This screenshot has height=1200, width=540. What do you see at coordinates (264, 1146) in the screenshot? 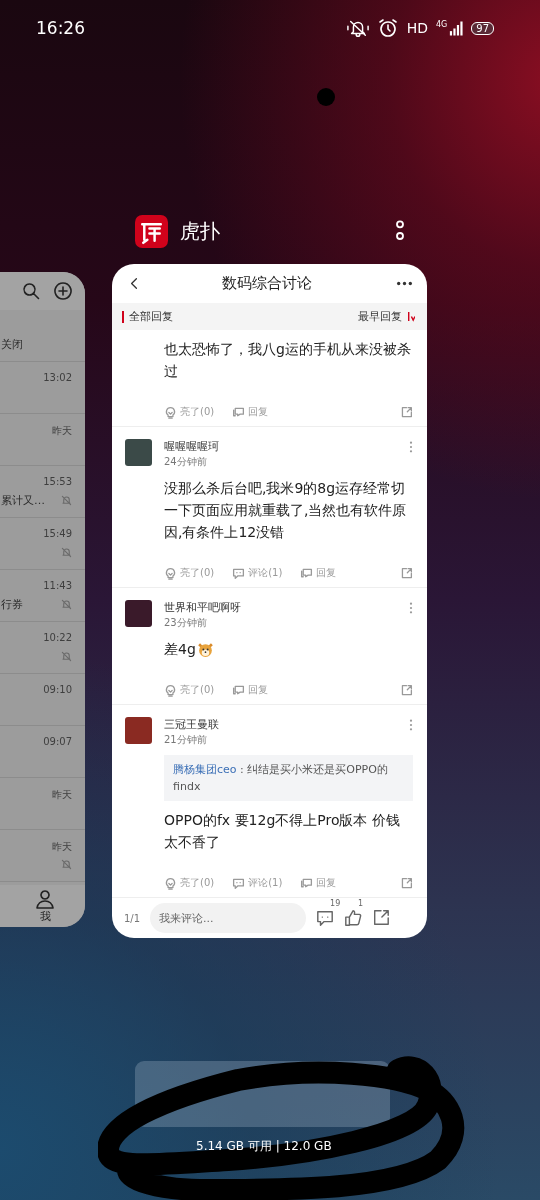
I see `memory-usage: 5.14 GB 可用 | 12.0 GB` at bounding box center [264, 1146].